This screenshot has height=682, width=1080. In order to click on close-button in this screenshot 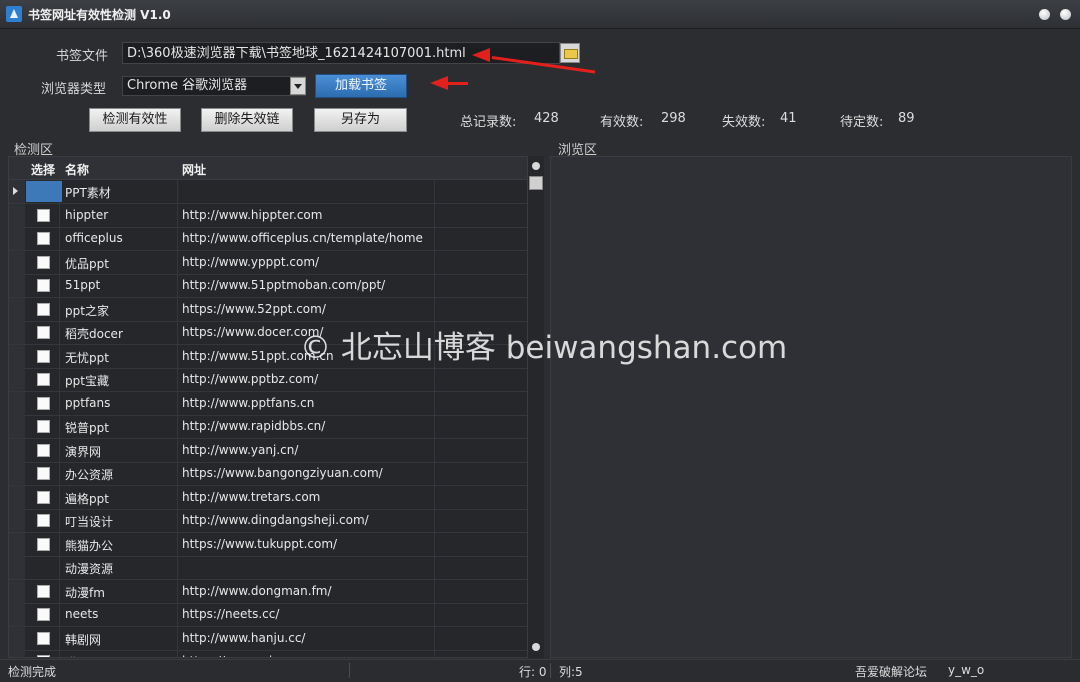, I will do `click(1065, 14)`.